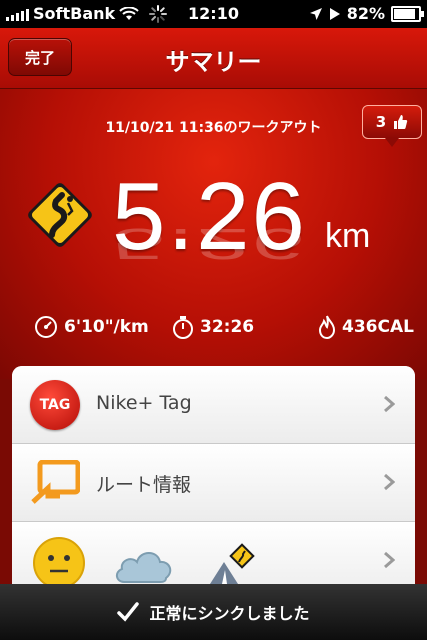  What do you see at coordinates (59, 563) in the screenshot?
I see `neutral-face-icon` at bounding box center [59, 563].